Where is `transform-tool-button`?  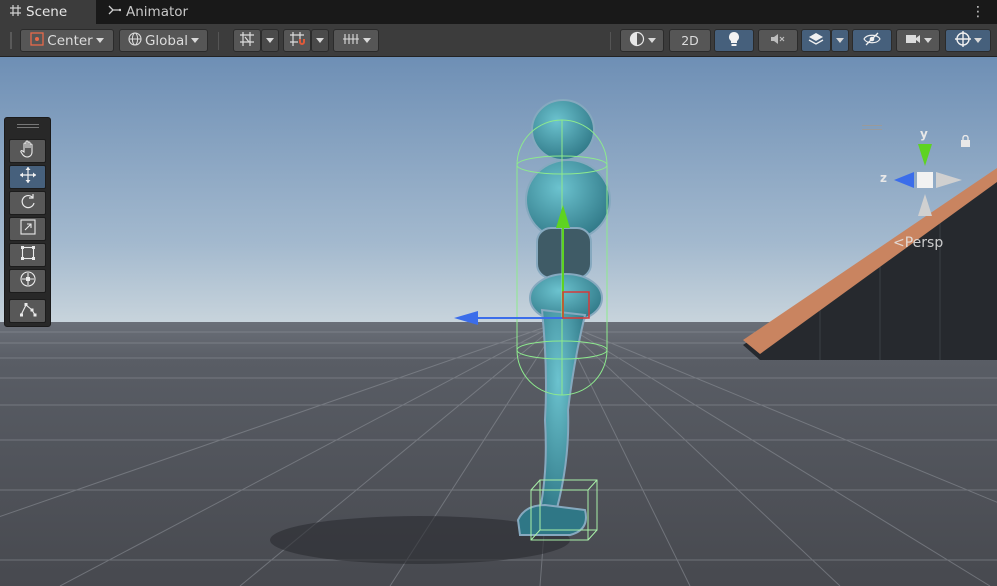 transform-tool-button is located at coordinates (27, 281).